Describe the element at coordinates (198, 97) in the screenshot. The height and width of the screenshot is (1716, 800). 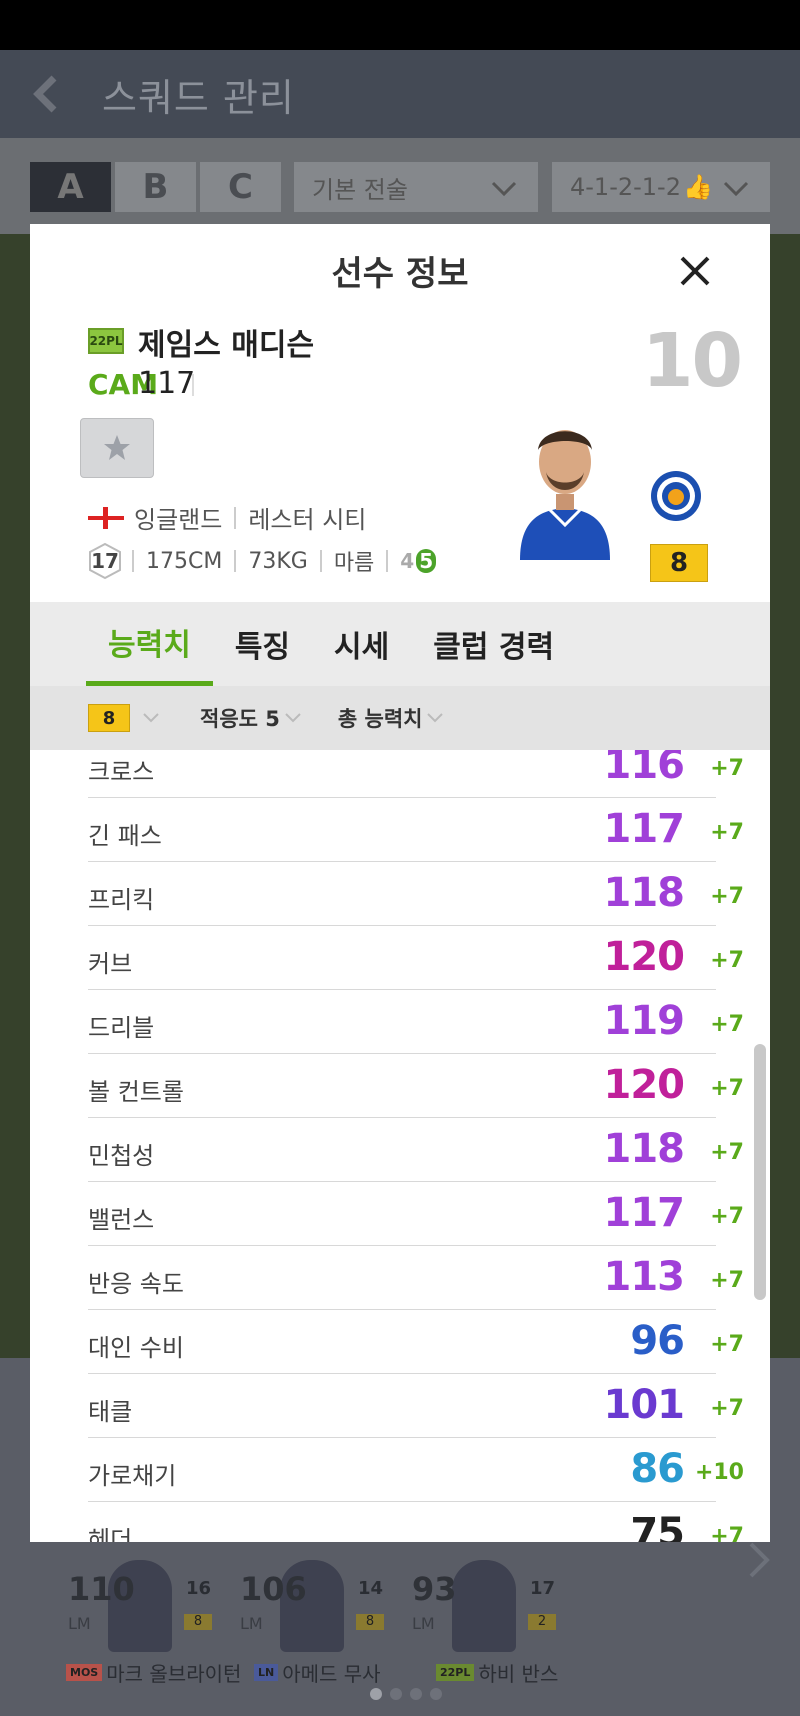
I see `page-title: 스쿼드 관리` at that location.